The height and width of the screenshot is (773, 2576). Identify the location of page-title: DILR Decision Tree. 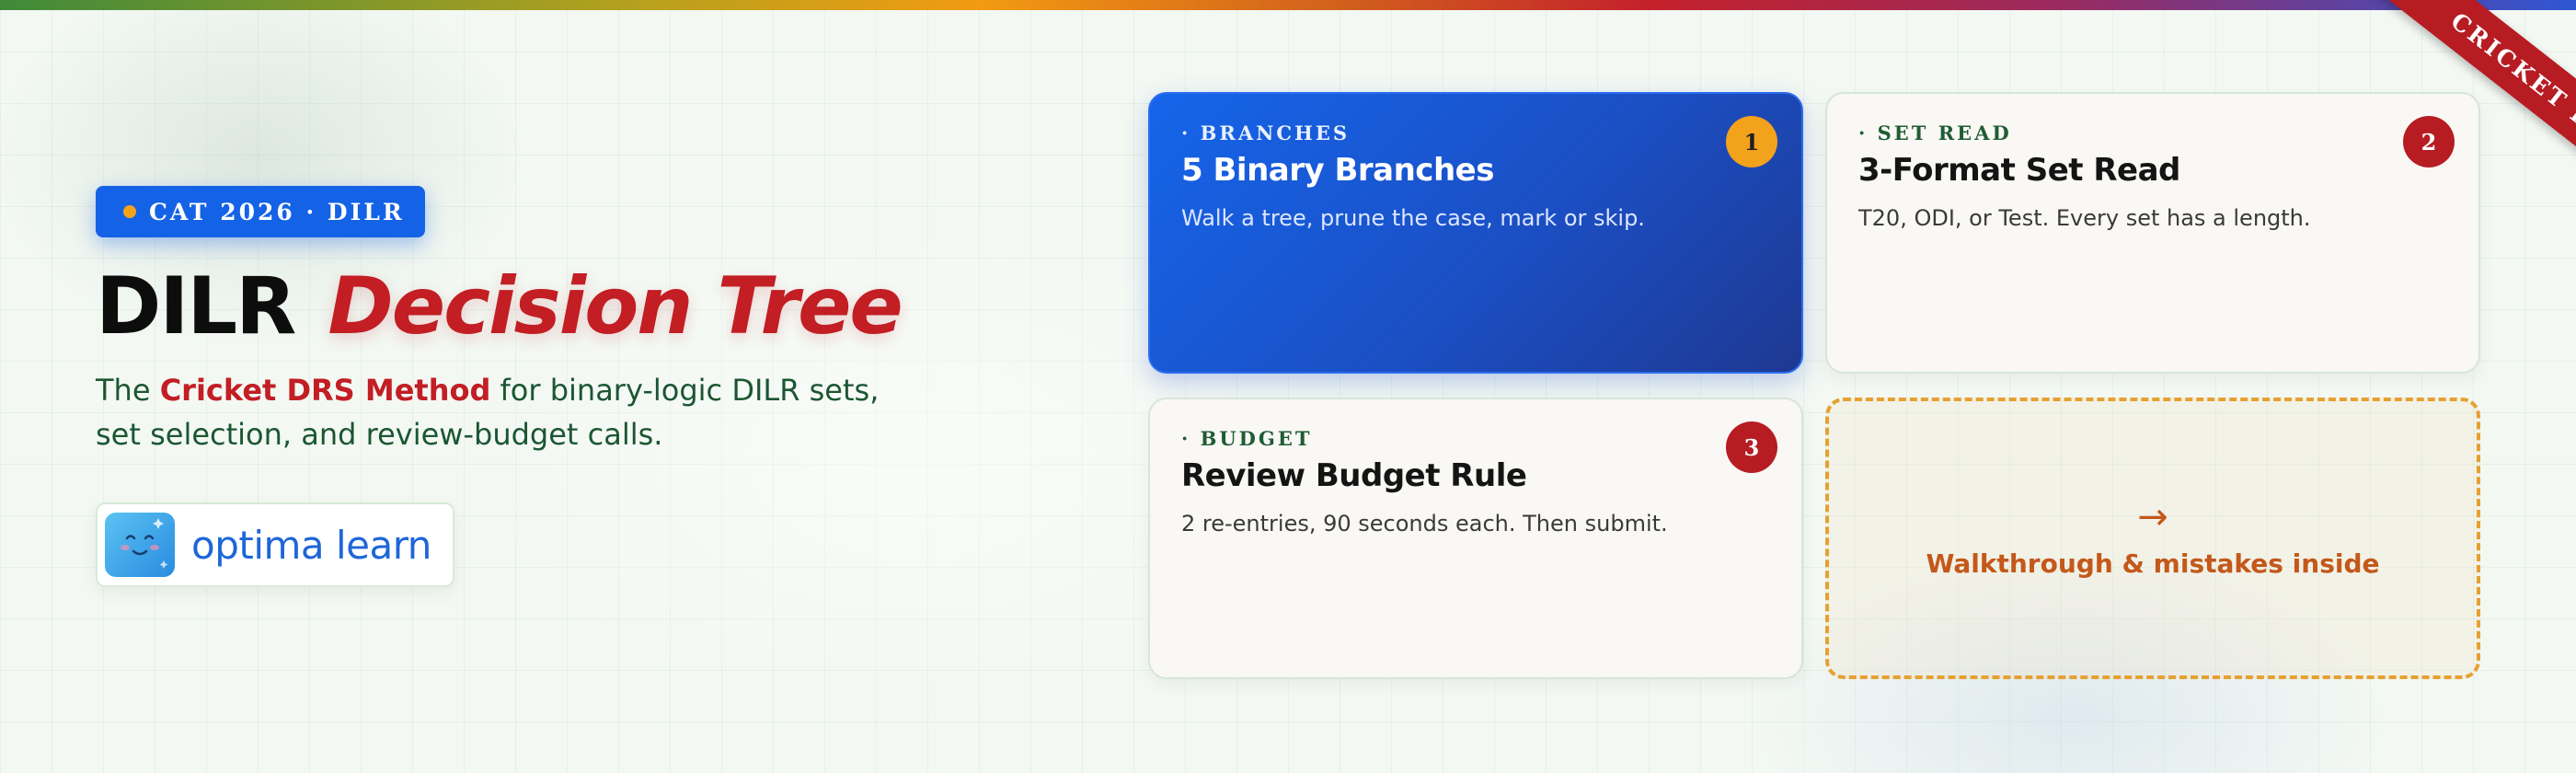
(499, 306).